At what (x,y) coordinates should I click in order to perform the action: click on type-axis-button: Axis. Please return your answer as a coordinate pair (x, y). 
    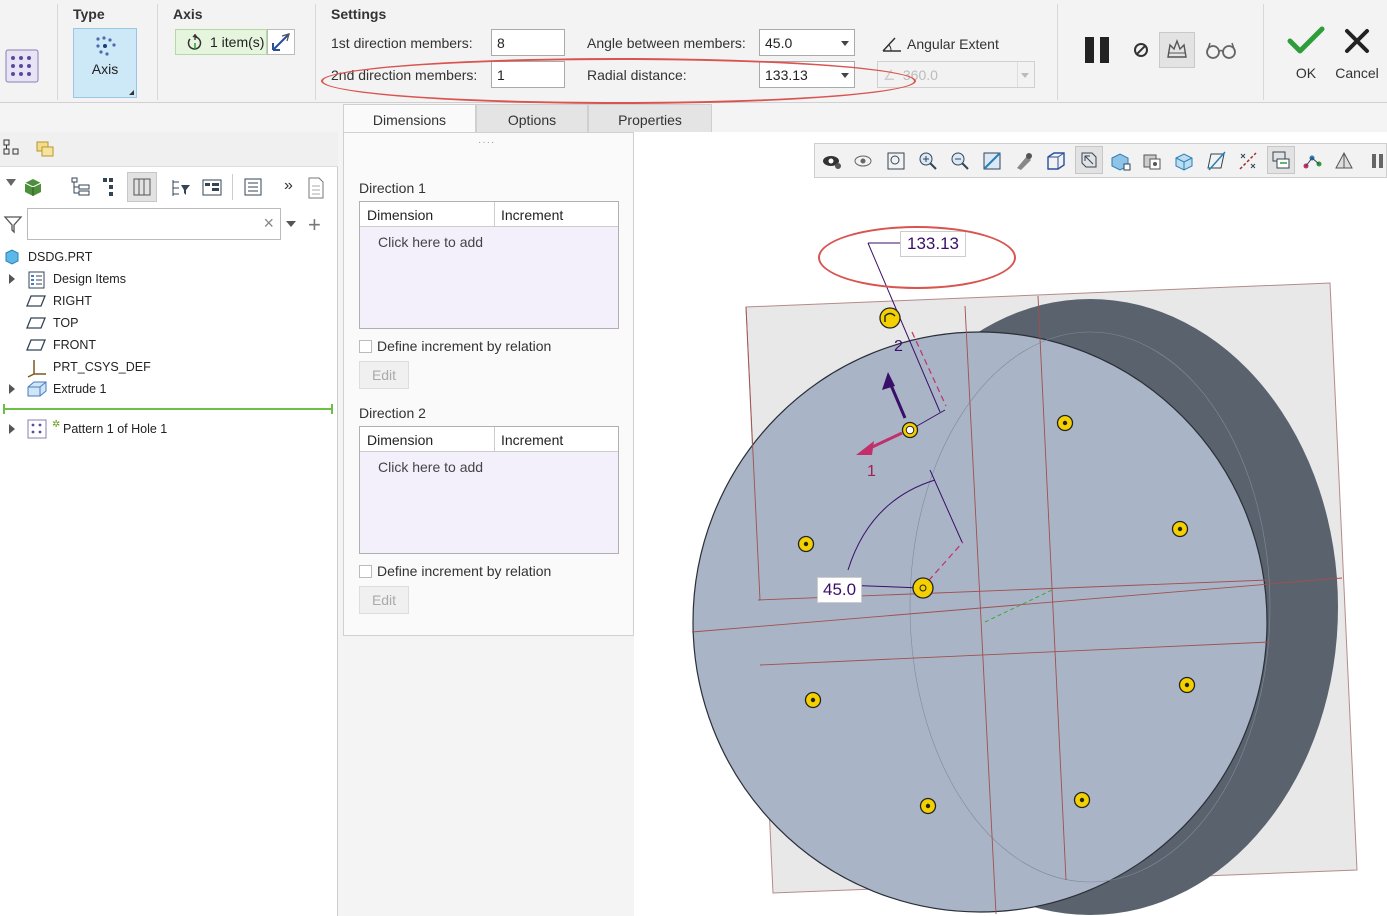
    Looking at the image, I should click on (105, 63).